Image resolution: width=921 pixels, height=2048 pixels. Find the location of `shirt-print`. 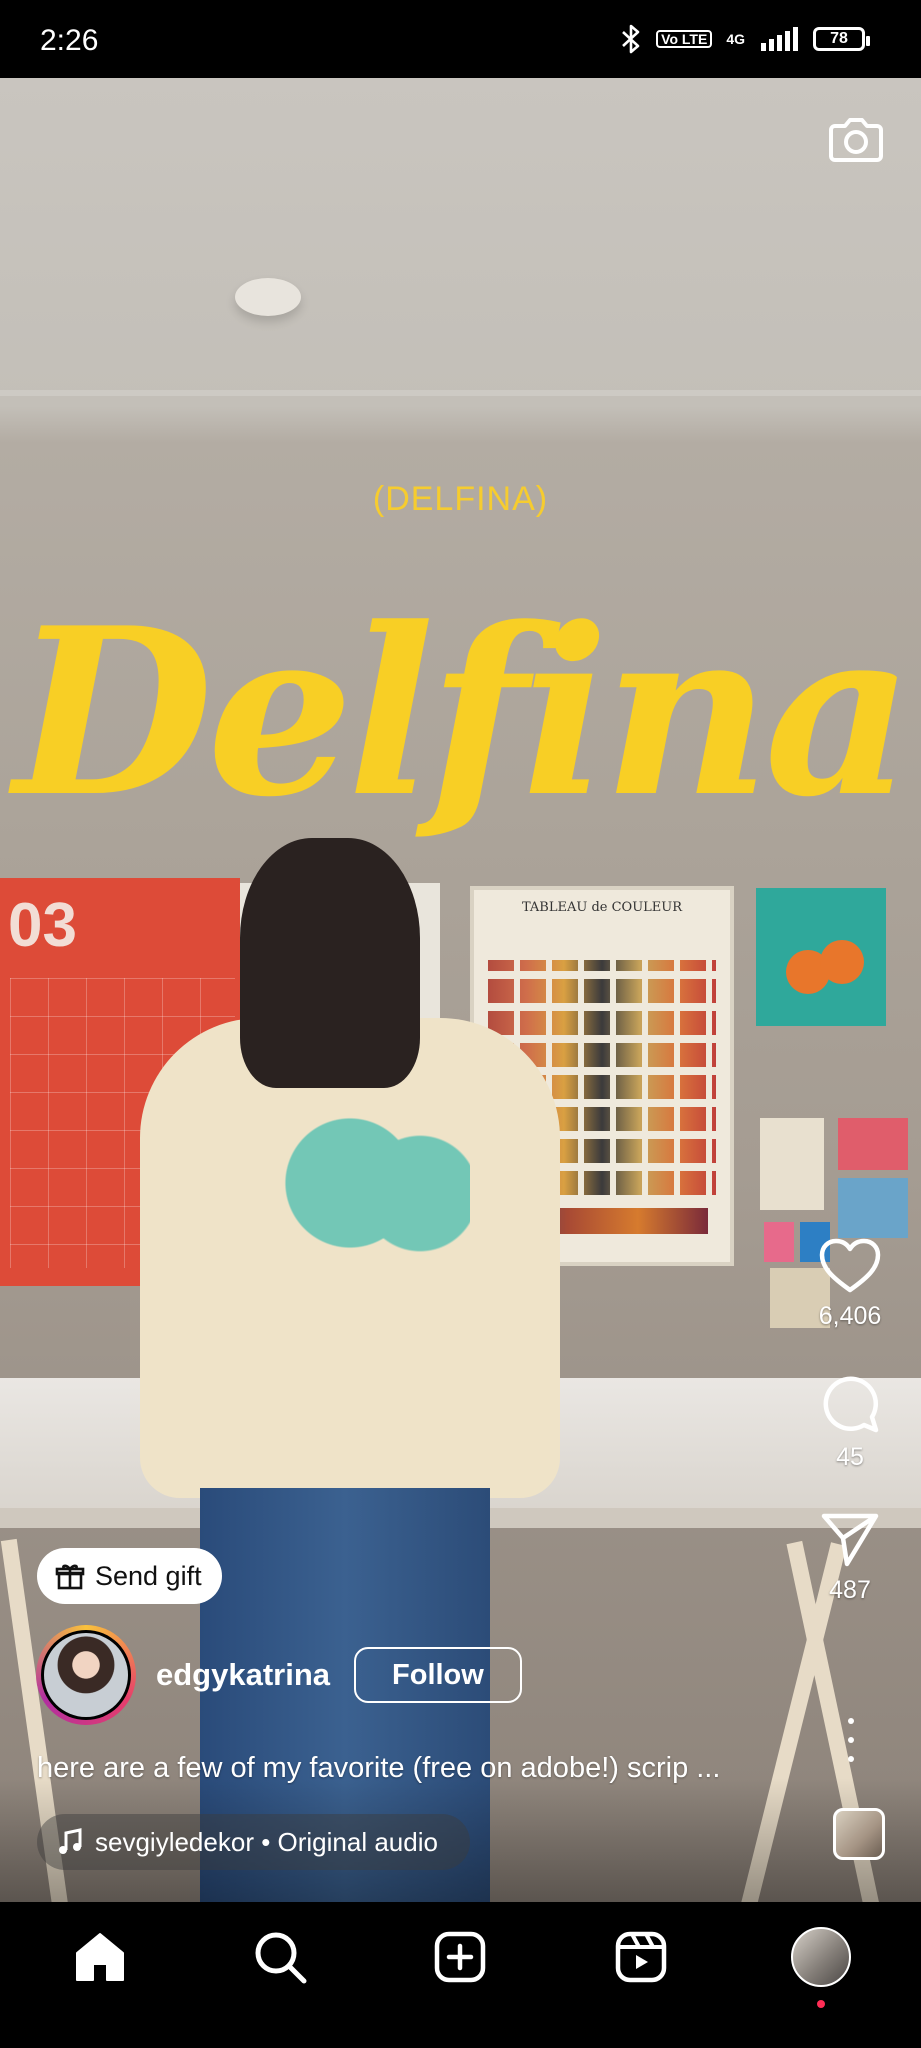

shirt-print is located at coordinates (370, 1183).